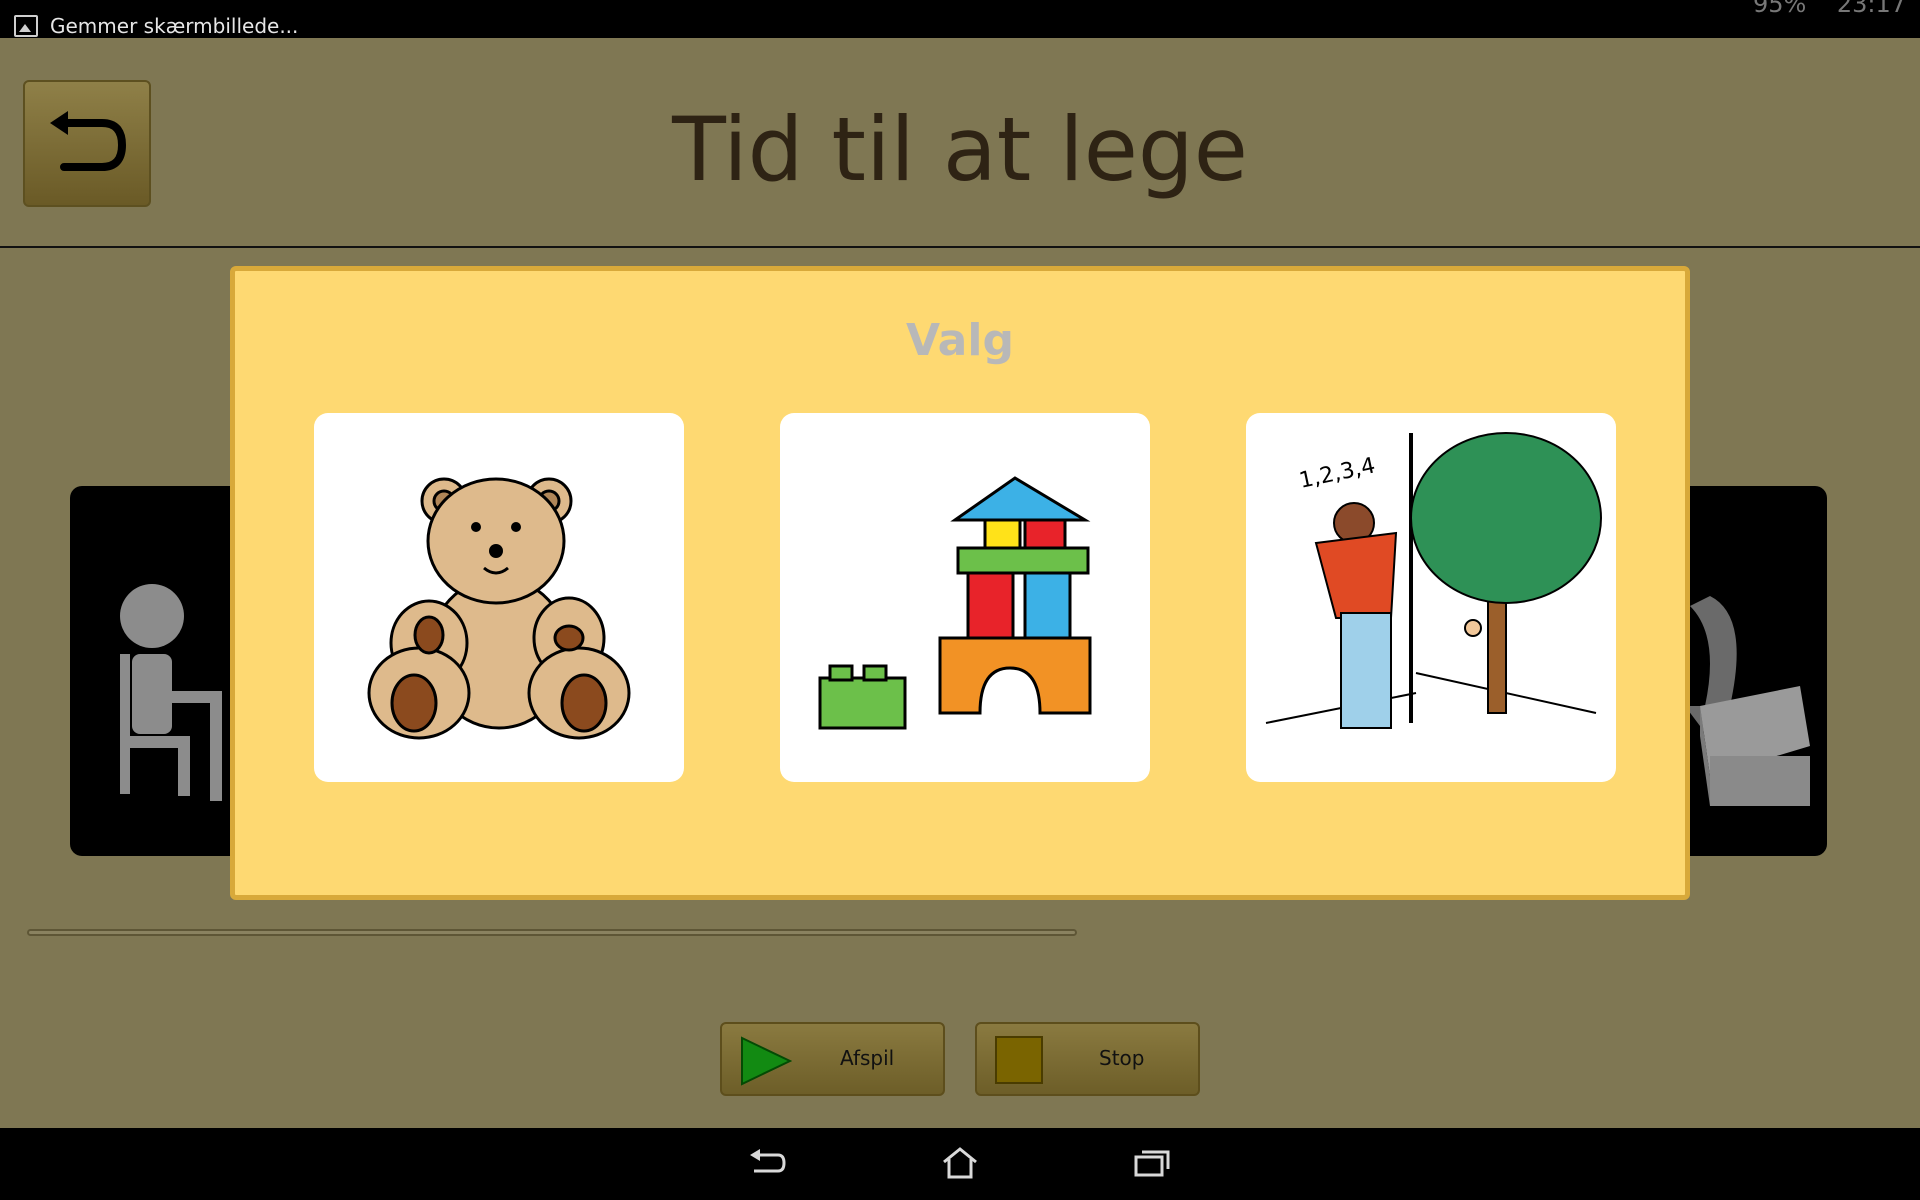 The width and height of the screenshot is (1920, 1200). I want to click on image-icon, so click(26, 26).